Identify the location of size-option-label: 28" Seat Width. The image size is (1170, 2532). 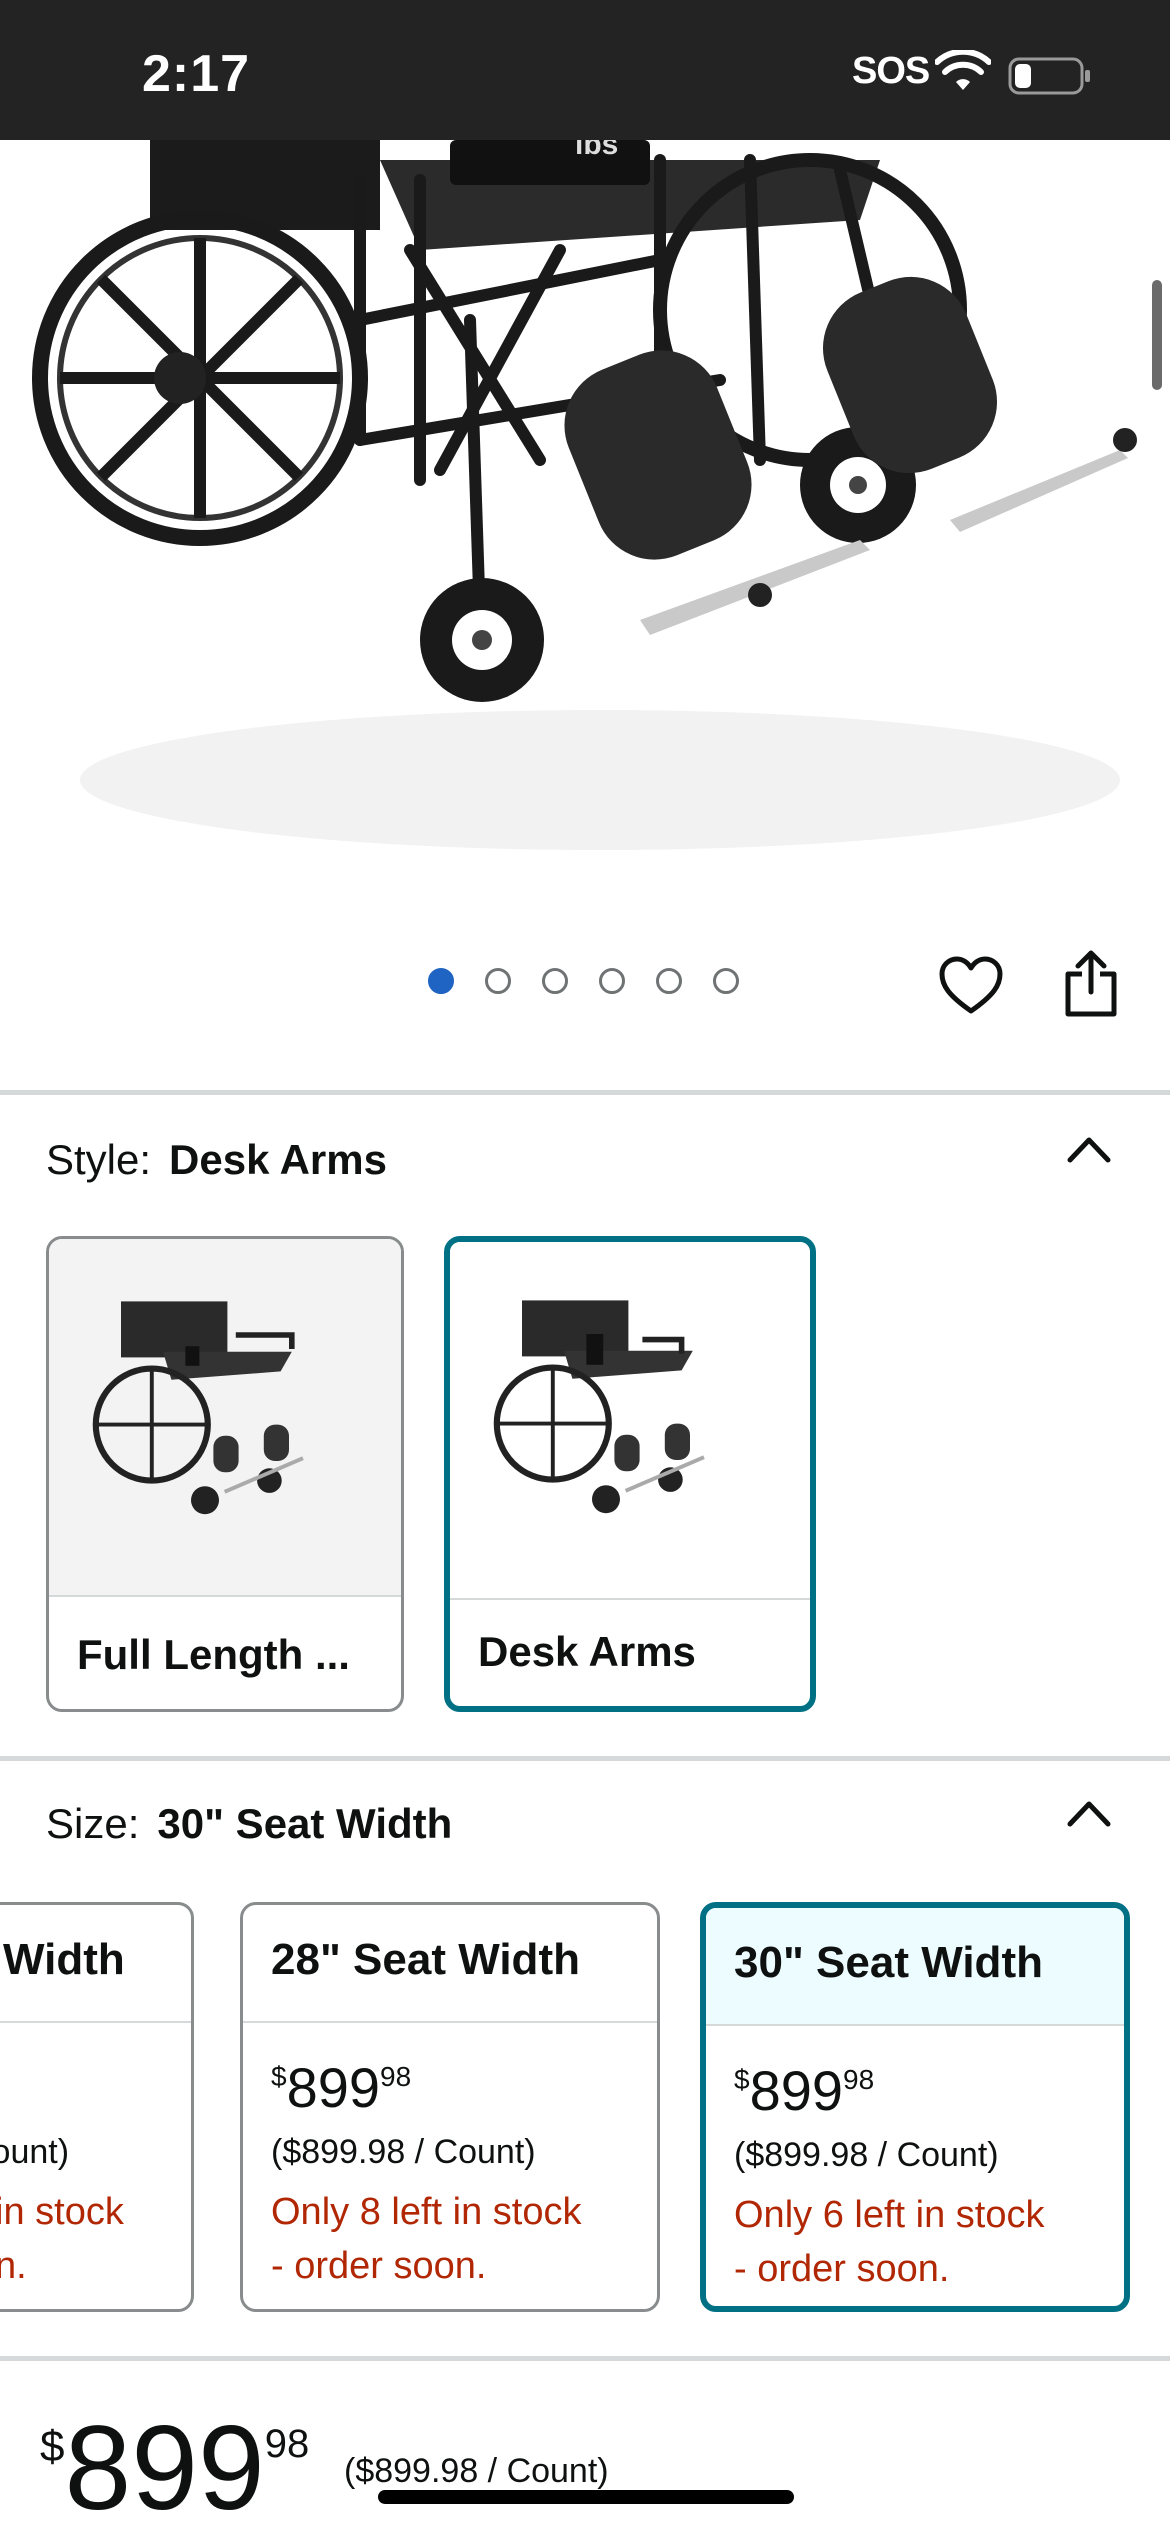
(425, 1959).